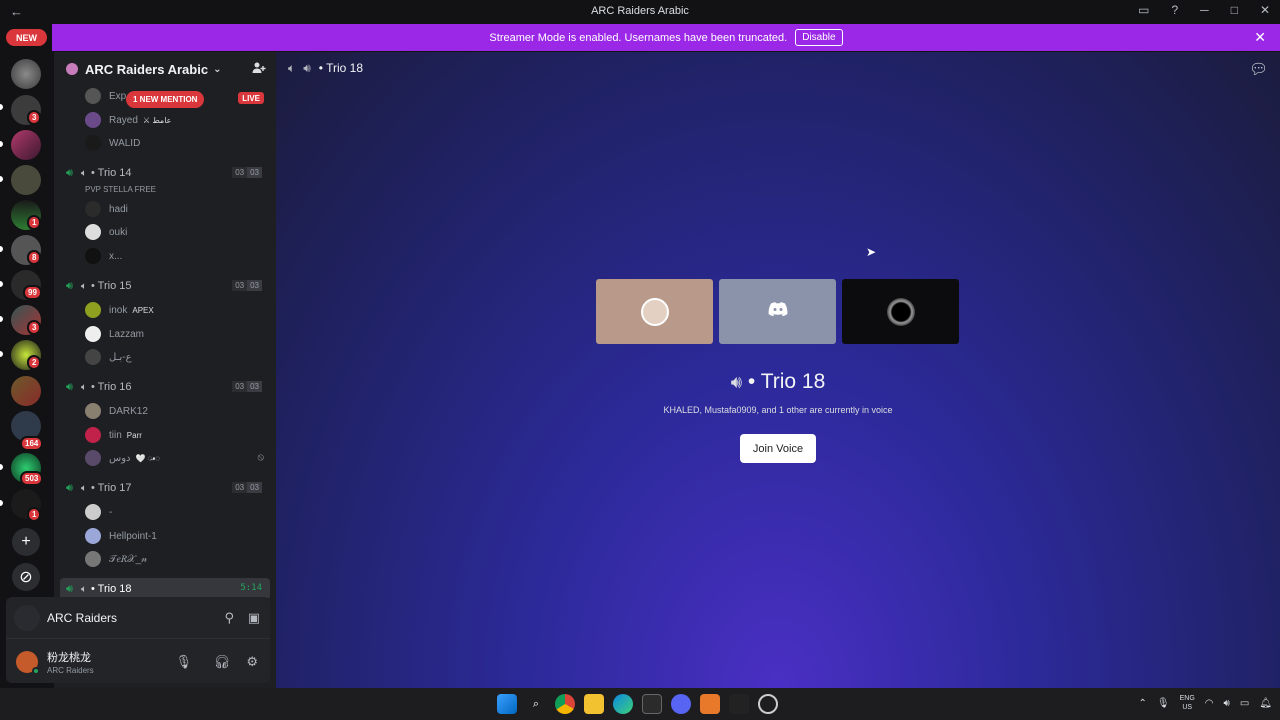 Image resolution: width=1280 pixels, height=720 pixels. I want to click on voice-channel-trio-17: 🔊︎ 🔈︎ • Trio 17 03 03, so click(165, 488).